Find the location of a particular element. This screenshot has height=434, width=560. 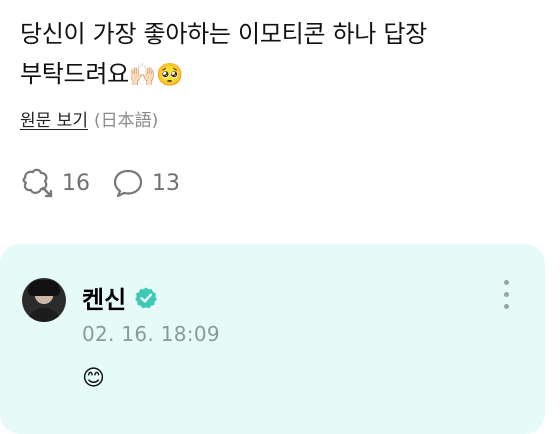

original-language: (日本語) is located at coordinates (126, 121).